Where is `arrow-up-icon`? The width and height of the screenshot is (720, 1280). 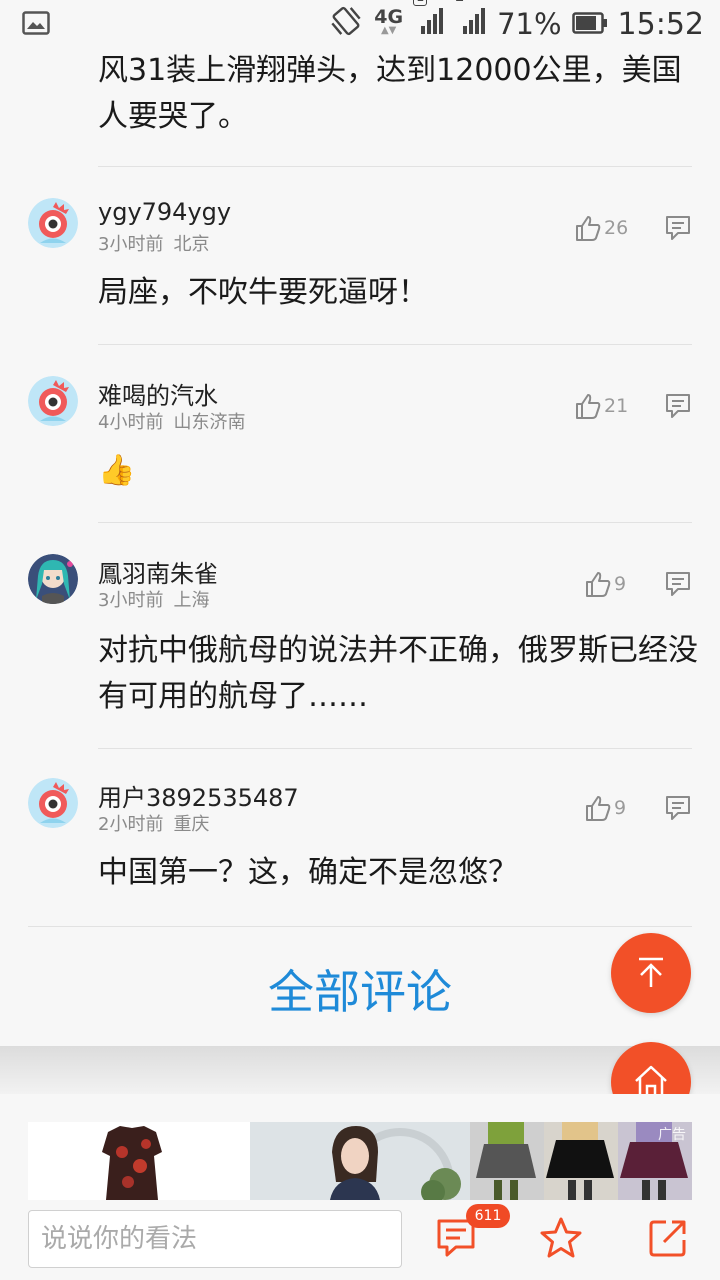 arrow-up-icon is located at coordinates (651, 972).